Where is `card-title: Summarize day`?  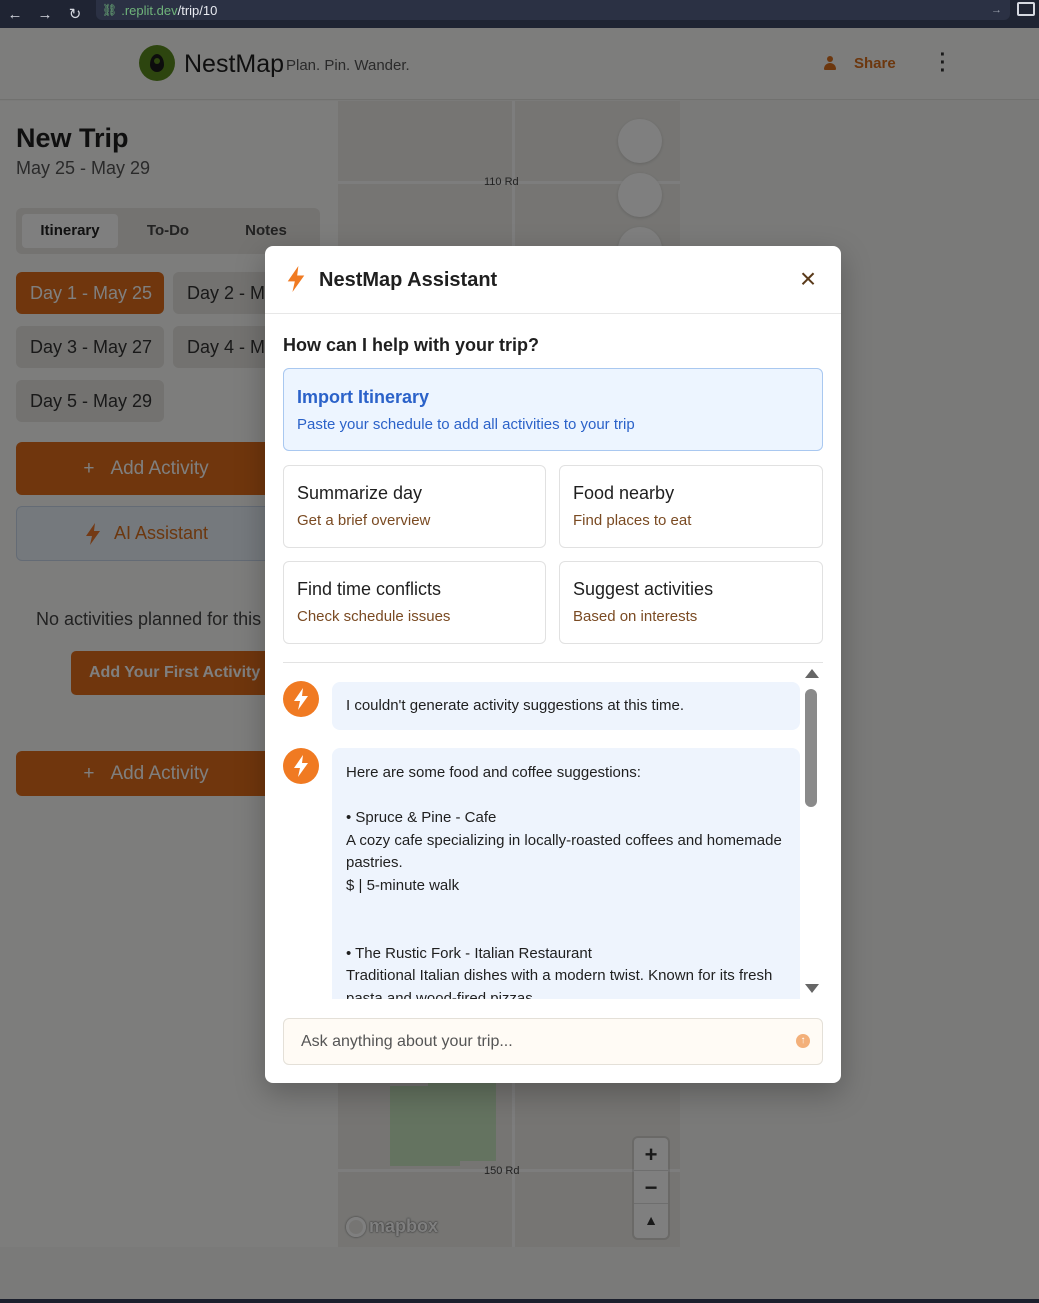
card-title: Summarize day is located at coordinates (360, 493).